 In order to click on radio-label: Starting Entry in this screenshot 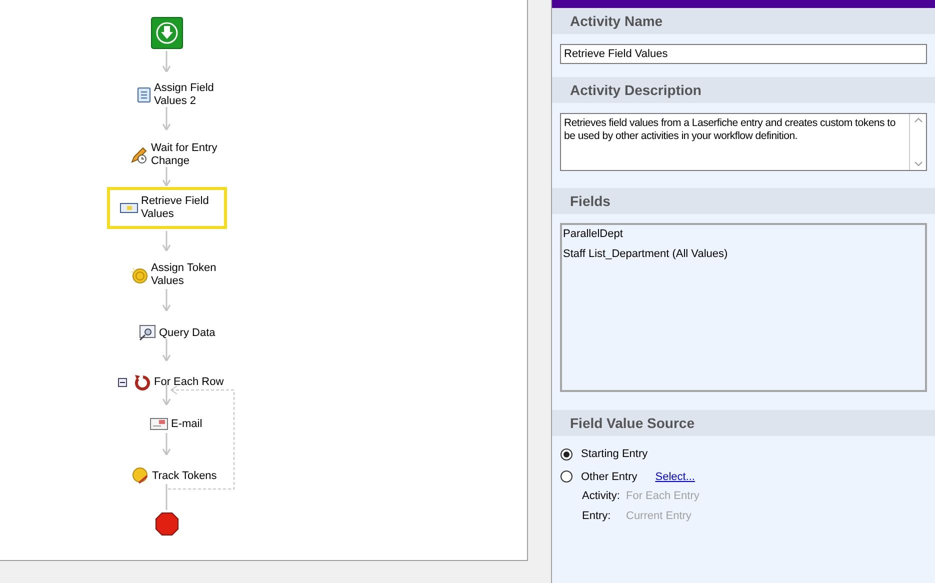, I will do `click(614, 454)`.